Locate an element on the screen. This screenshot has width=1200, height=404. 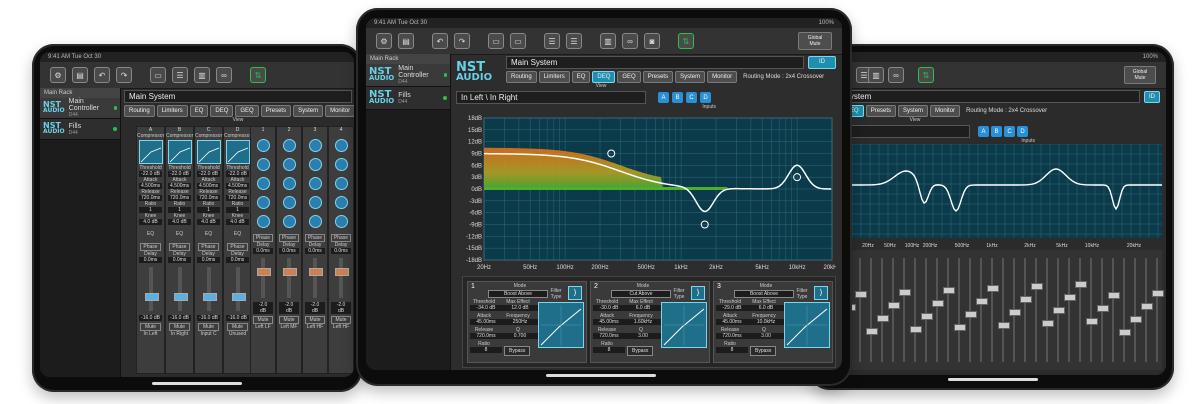
device-item-fills: NST AUDIO Fills D44 is located at coordinates (408, 98).